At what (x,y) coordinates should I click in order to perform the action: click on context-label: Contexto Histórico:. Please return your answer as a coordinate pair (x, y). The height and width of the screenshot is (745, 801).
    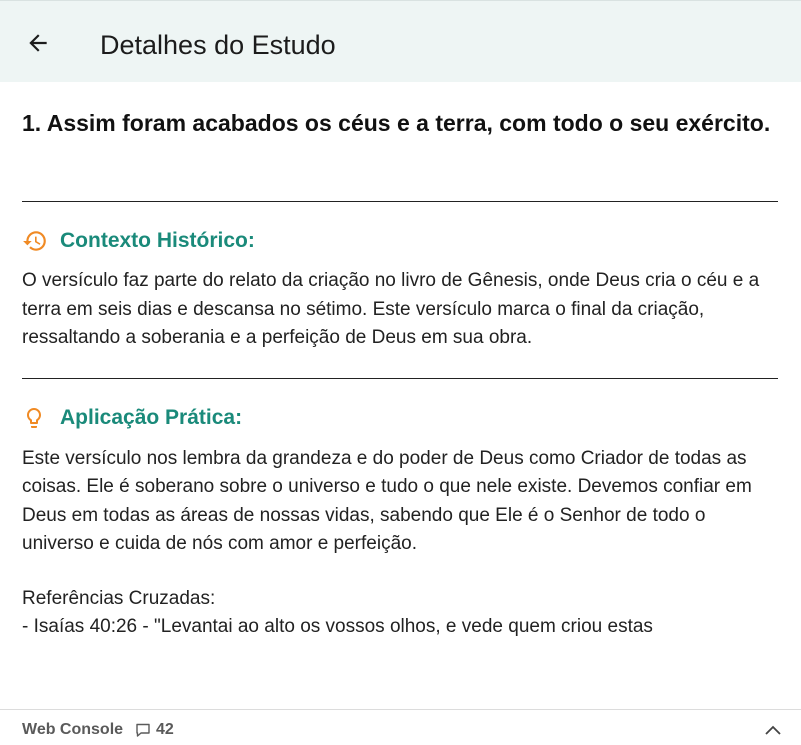
    Looking at the image, I should click on (157, 240).